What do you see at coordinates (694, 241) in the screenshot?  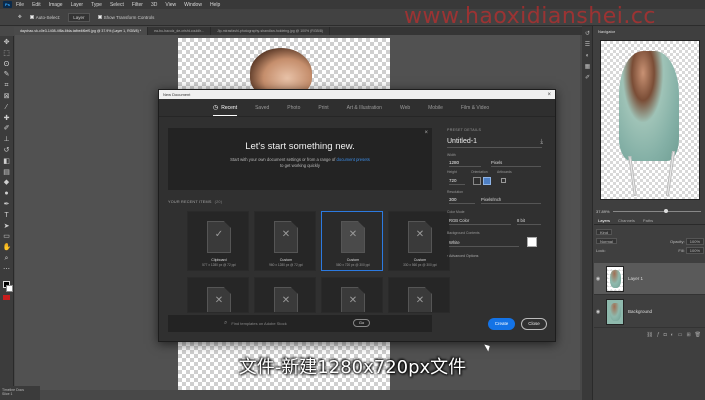 I see `opacity-input: 100%` at bounding box center [694, 241].